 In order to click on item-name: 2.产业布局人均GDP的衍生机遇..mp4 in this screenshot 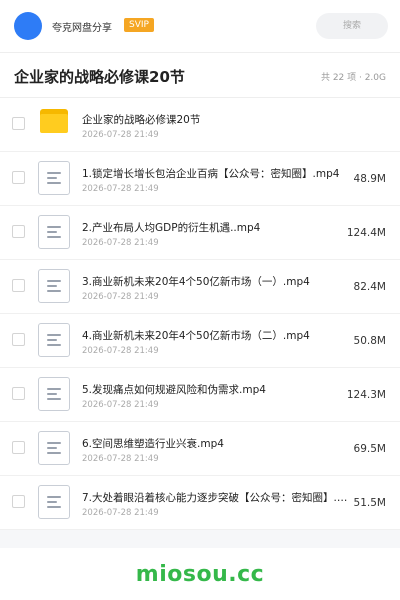, I will do `click(171, 228)`.